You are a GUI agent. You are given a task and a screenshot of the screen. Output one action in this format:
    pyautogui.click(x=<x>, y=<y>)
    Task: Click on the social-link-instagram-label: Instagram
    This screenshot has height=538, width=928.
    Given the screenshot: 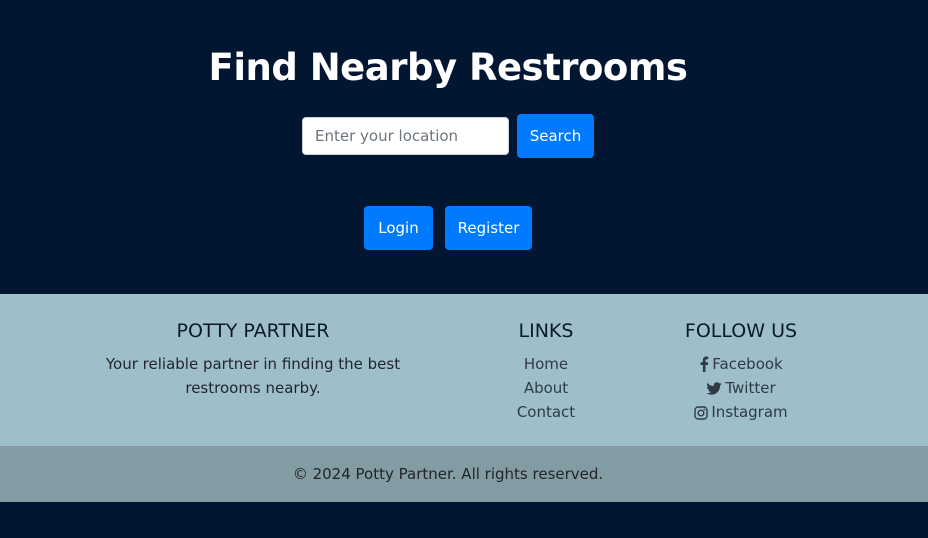 What is the action you would take?
    pyautogui.click(x=749, y=412)
    